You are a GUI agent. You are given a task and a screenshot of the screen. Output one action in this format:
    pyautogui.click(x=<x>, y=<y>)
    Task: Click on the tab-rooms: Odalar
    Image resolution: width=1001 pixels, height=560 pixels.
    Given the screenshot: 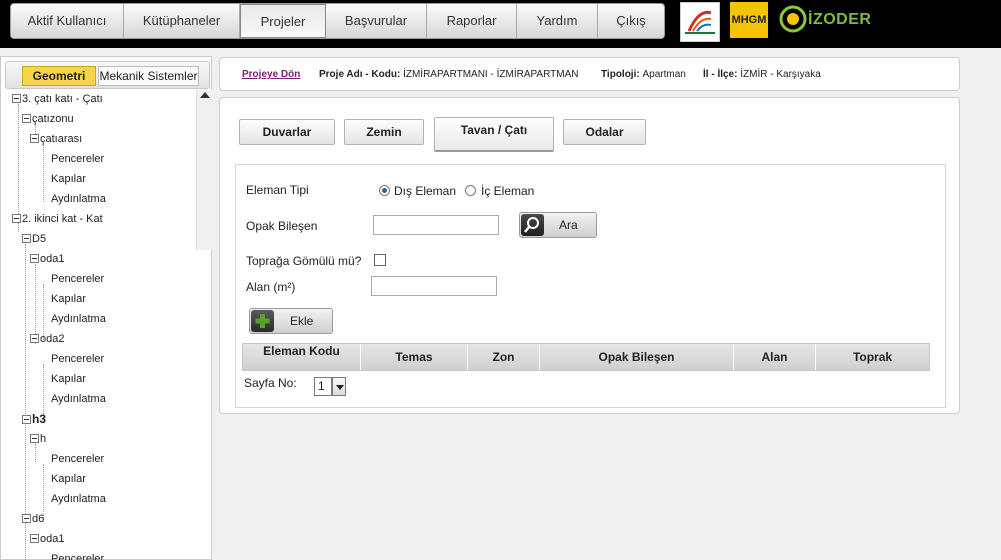 What is the action you would take?
    pyautogui.click(x=604, y=132)
    